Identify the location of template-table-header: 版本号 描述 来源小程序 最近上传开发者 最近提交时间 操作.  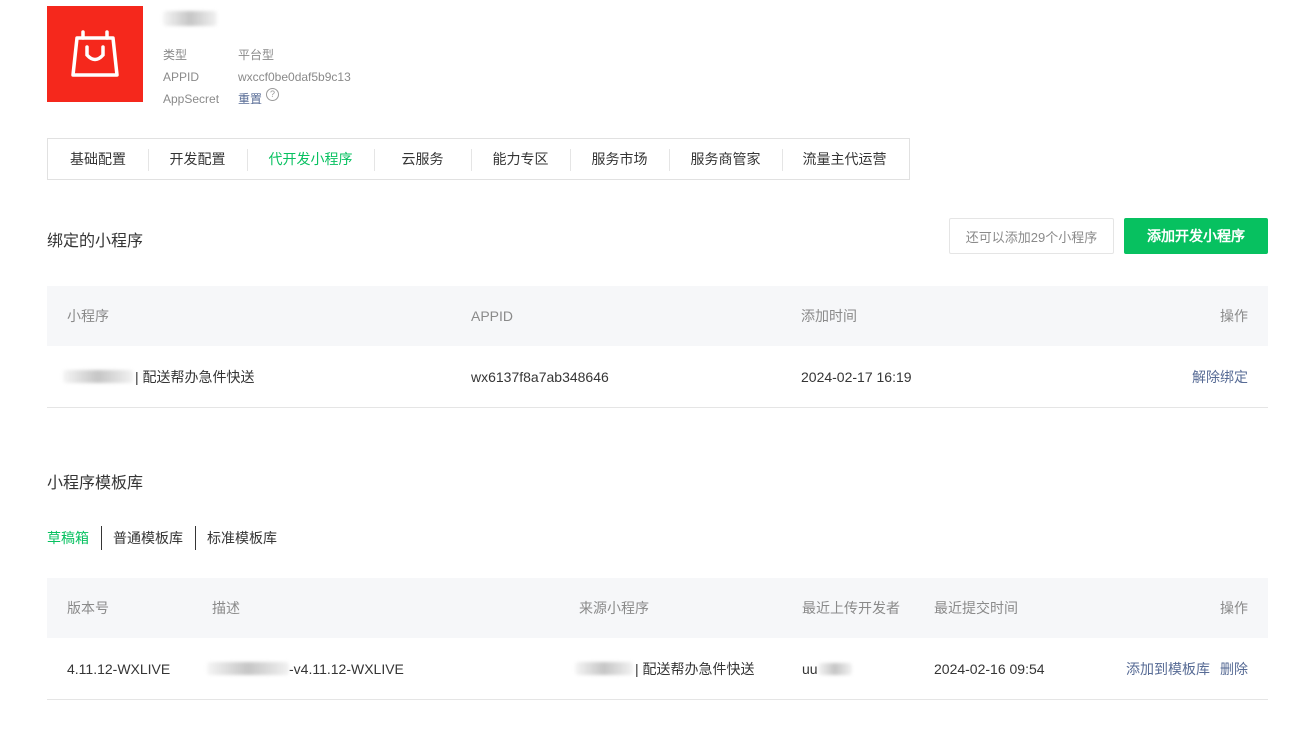
(657, 608).